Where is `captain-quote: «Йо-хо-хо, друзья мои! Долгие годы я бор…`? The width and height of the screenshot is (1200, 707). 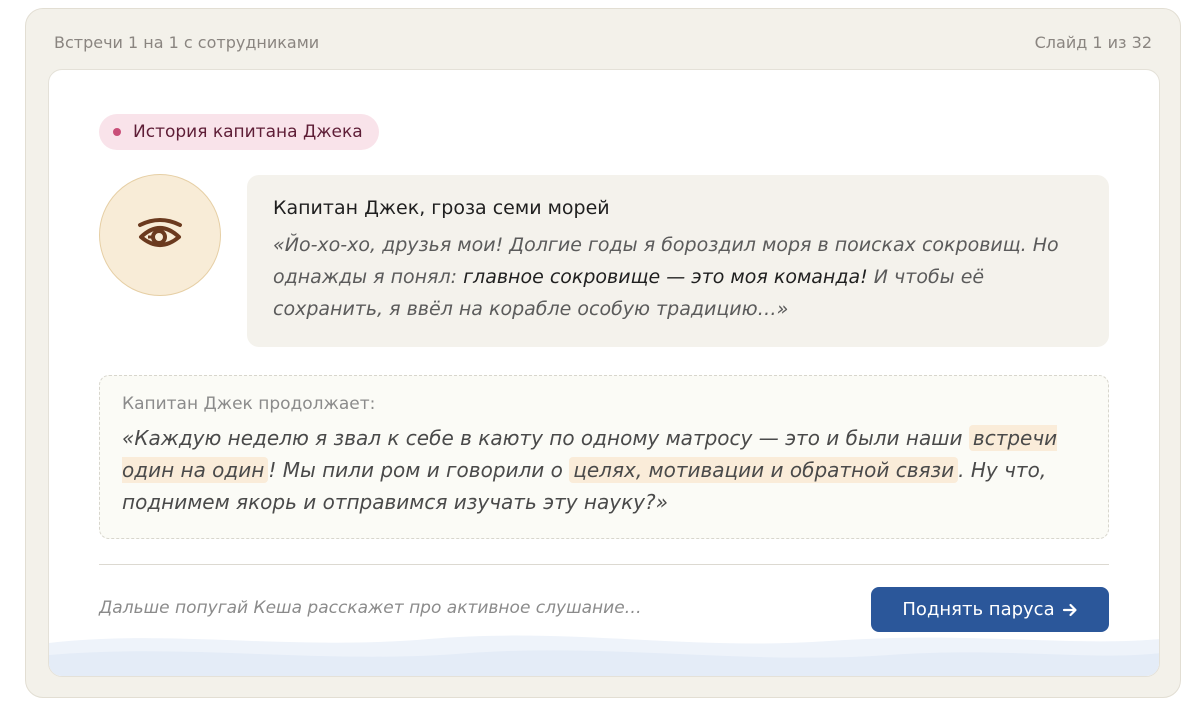
captain-quote: «Йо-хо-хо, друзья мои! Долгие годы я бор… is located at coordinates (678, 277).